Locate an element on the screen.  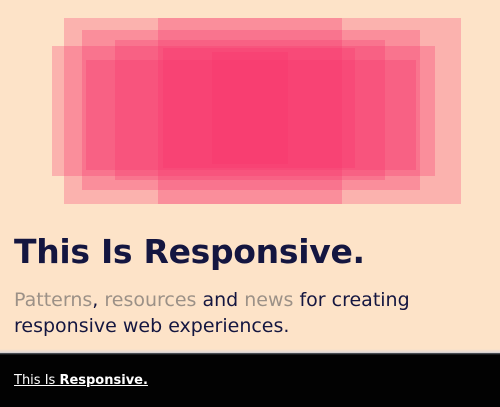
news-link: news is located at coordinates (268, 300).